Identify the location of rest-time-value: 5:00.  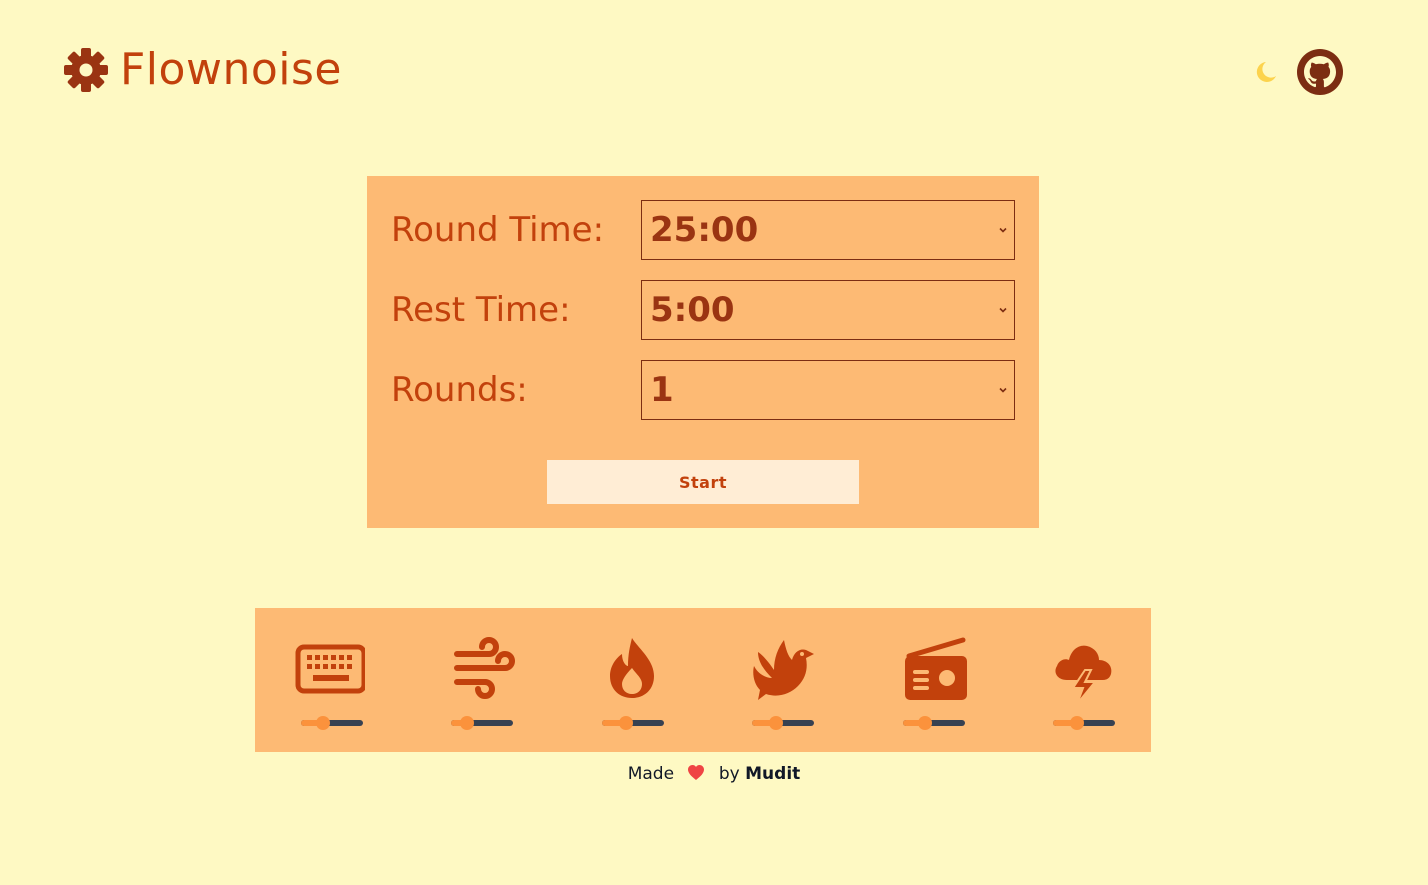
(692, 310).